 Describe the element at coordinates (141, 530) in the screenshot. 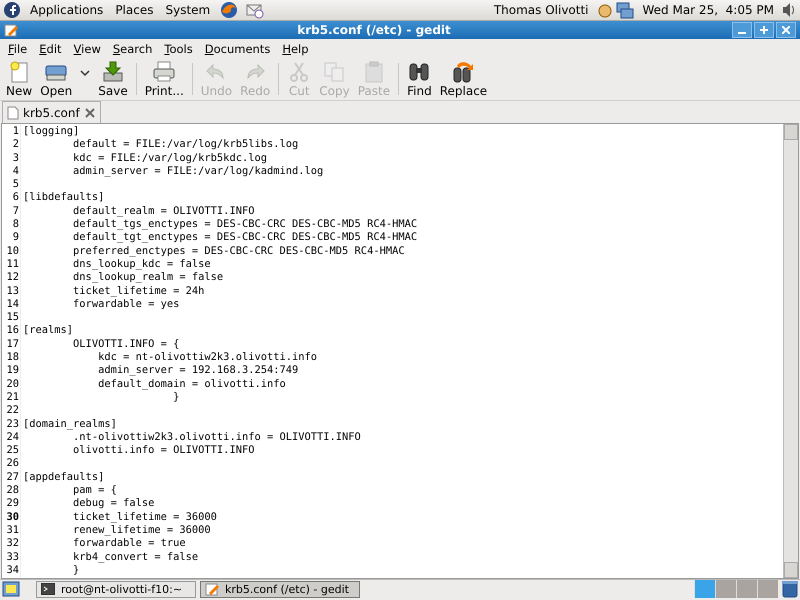

I see `code-line: renew_lifetime = 36000` at that location.